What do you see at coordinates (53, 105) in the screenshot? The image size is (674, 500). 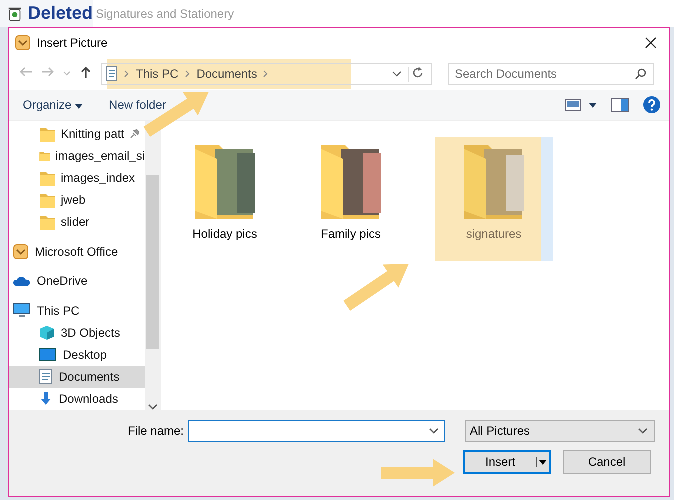 I see `organize-button: Organize` at bounding box center [53, 105].